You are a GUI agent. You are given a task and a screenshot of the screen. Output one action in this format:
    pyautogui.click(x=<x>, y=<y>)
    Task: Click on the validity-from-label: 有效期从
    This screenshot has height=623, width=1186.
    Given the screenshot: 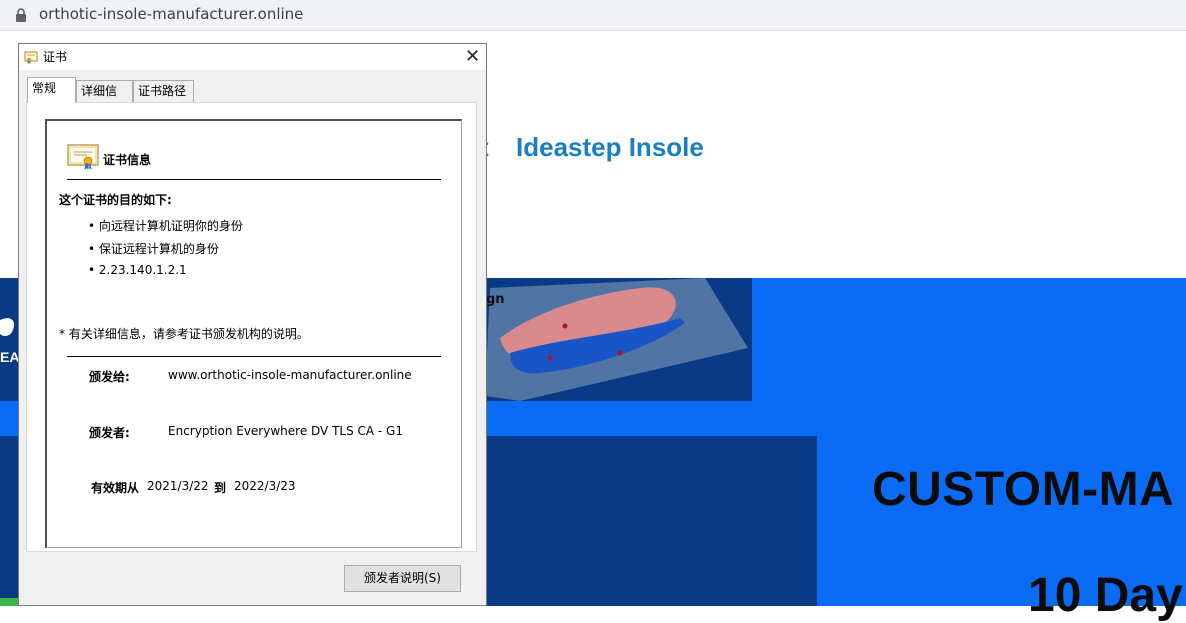 What is the action you would take?
    pyautogui.click(x=115, y=488)
    